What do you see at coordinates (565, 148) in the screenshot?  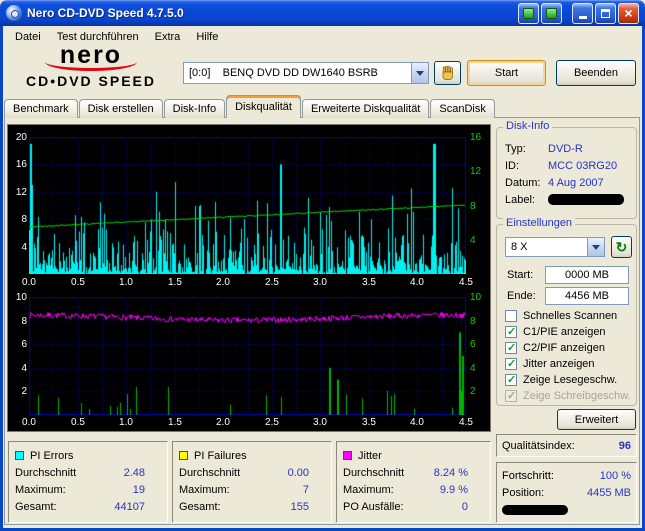 I see `row-value: DVD-R` at bounding box center [565, 148].